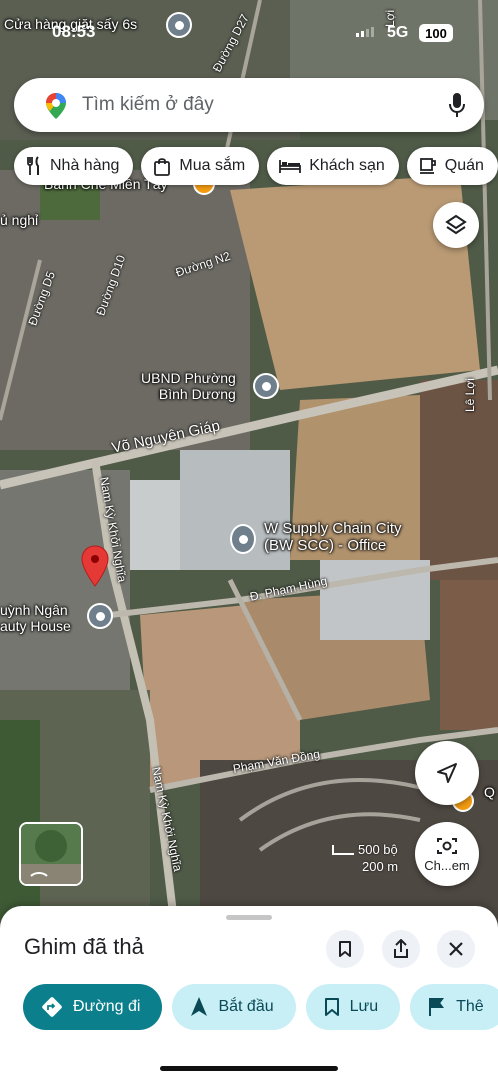  I want to click on chip-hotels: Khách sạn, so click(333, 166).